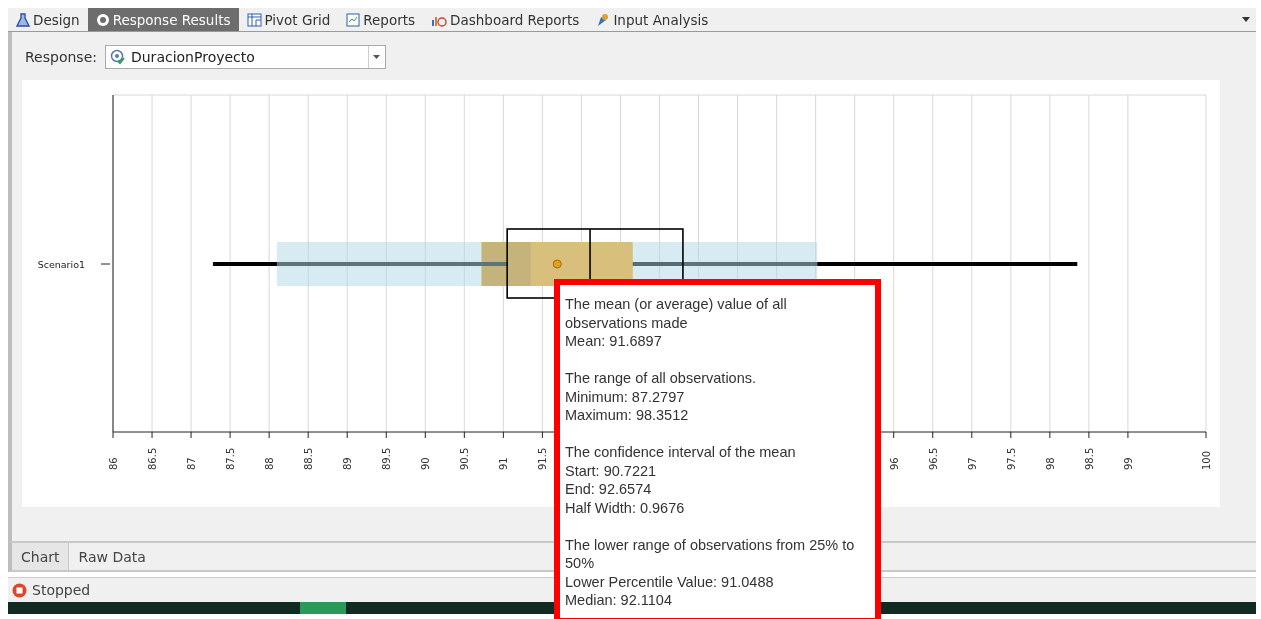 Image resolution: width=1261 pixels, height=619 pixels. I want to click on axis-tick-label: 99, so click(1128, 463).